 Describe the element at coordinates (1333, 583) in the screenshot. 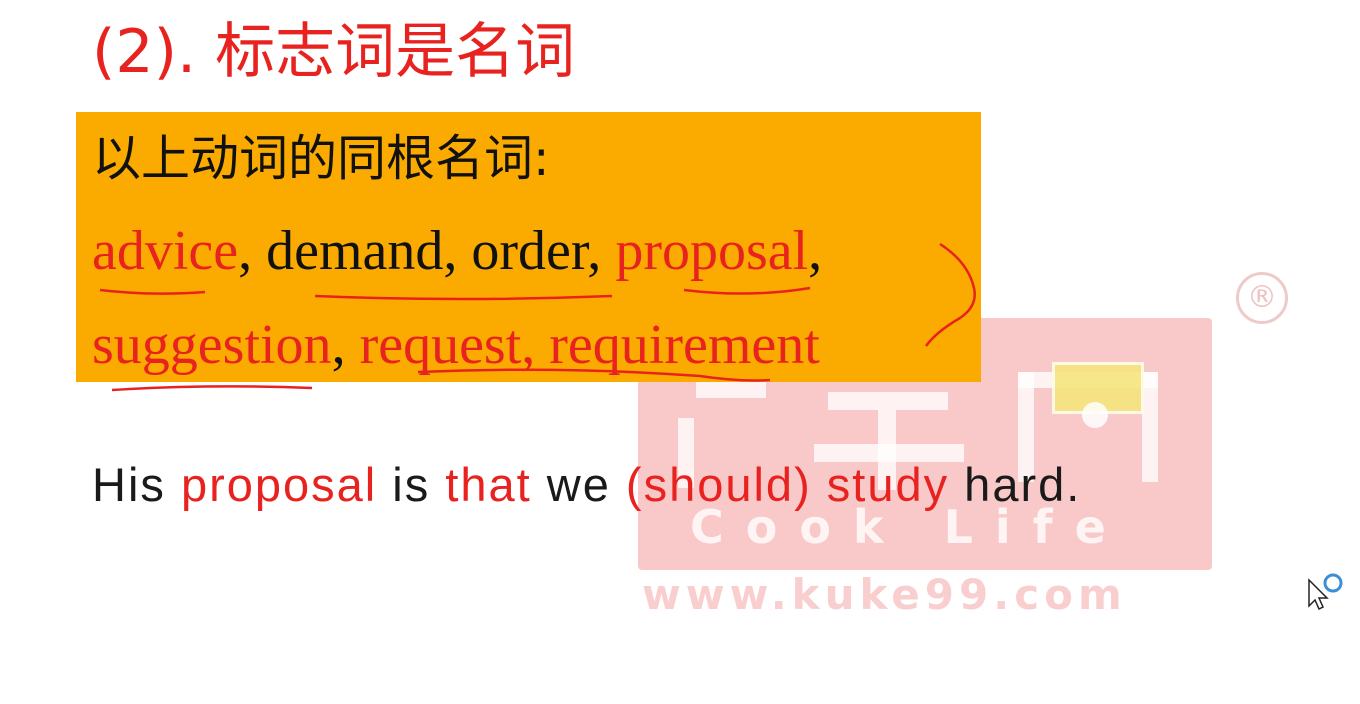

I see `busy-spinner-icon` at that location.